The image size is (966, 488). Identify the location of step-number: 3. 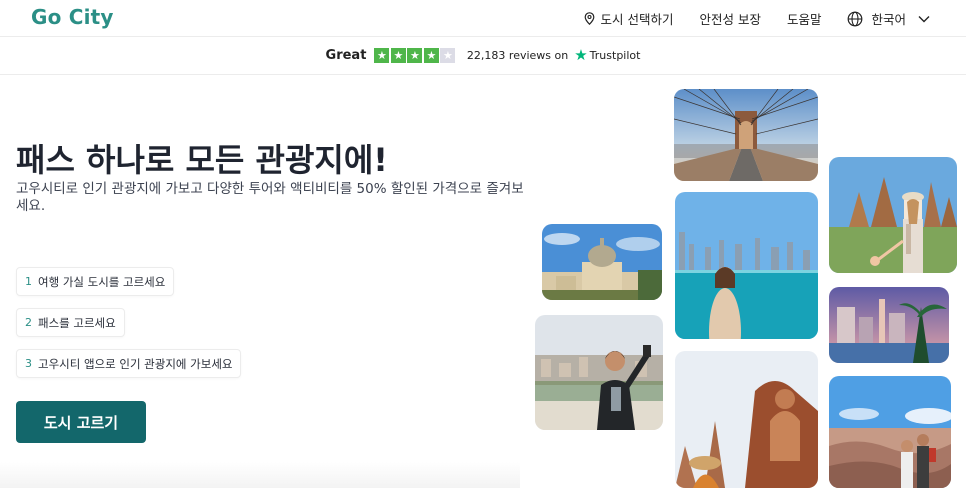
(28, 363).